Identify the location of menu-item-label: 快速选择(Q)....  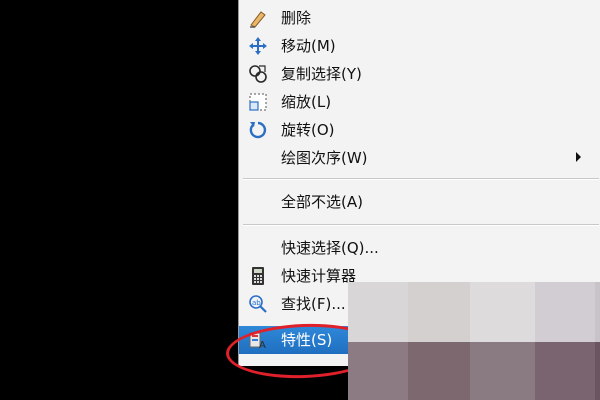
(330, 248).